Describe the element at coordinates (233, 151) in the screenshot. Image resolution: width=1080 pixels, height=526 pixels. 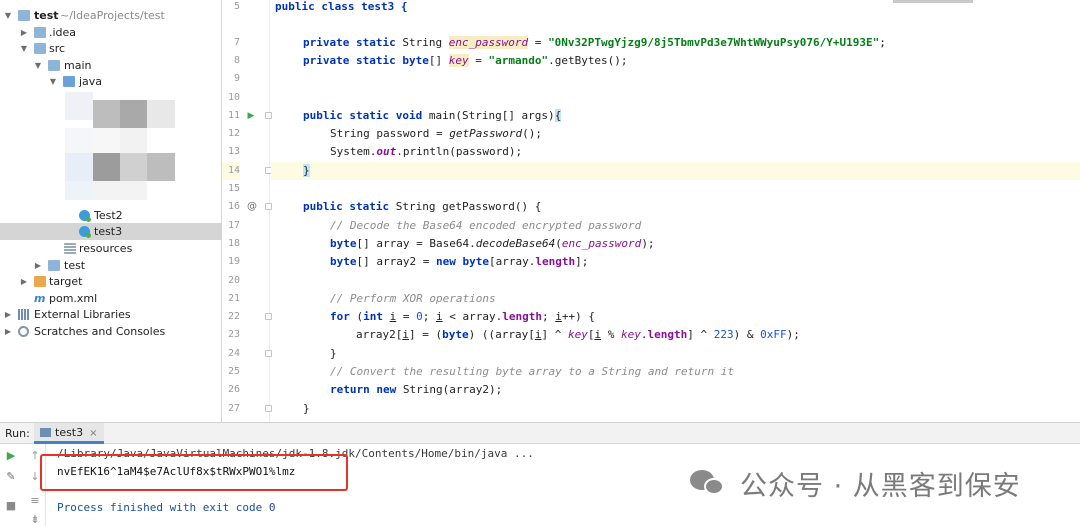
I see `line-number: 13` at that location.